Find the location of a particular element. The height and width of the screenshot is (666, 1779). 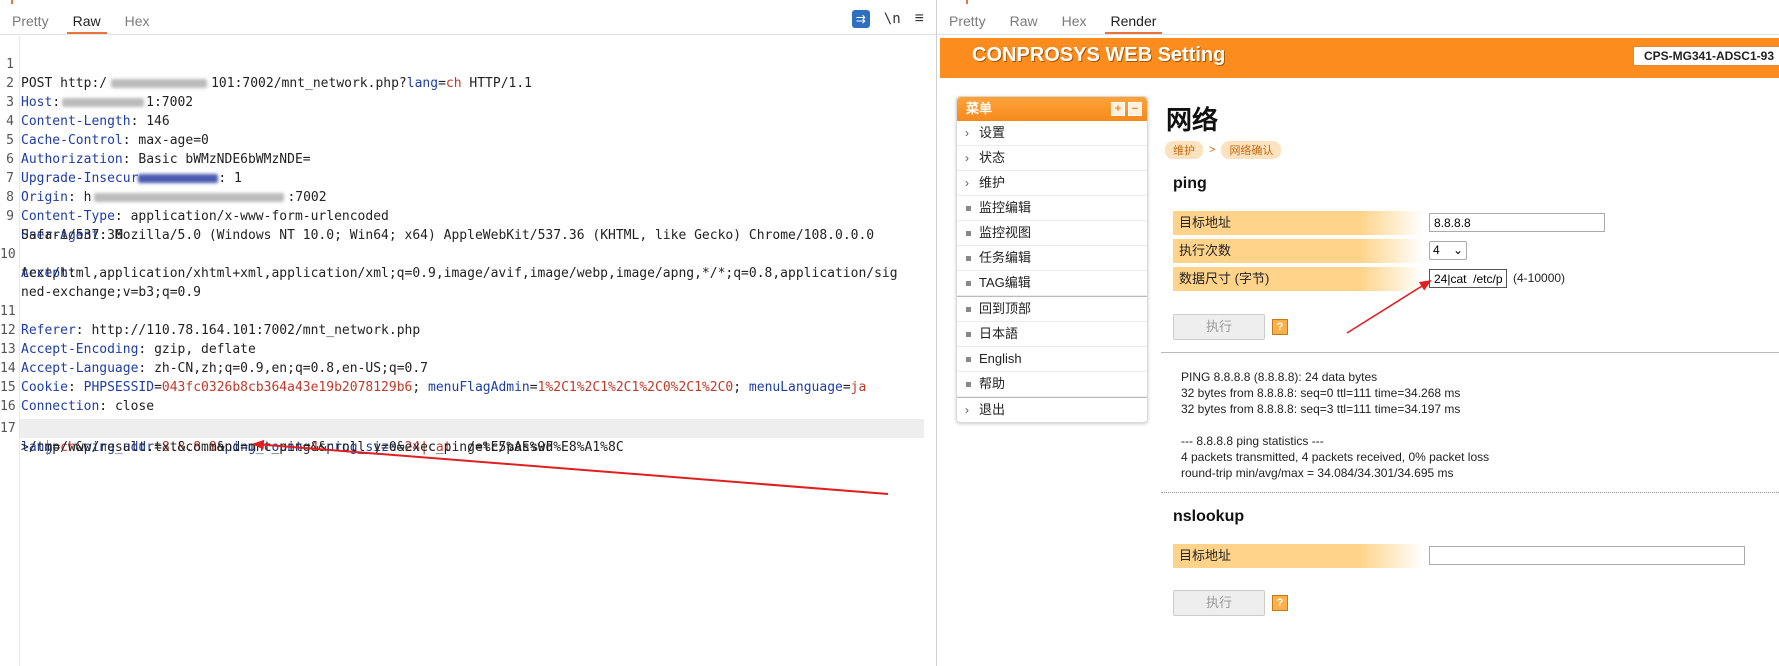

menu-item-japanese: 日本語 is located at coordinates (1052, 334).